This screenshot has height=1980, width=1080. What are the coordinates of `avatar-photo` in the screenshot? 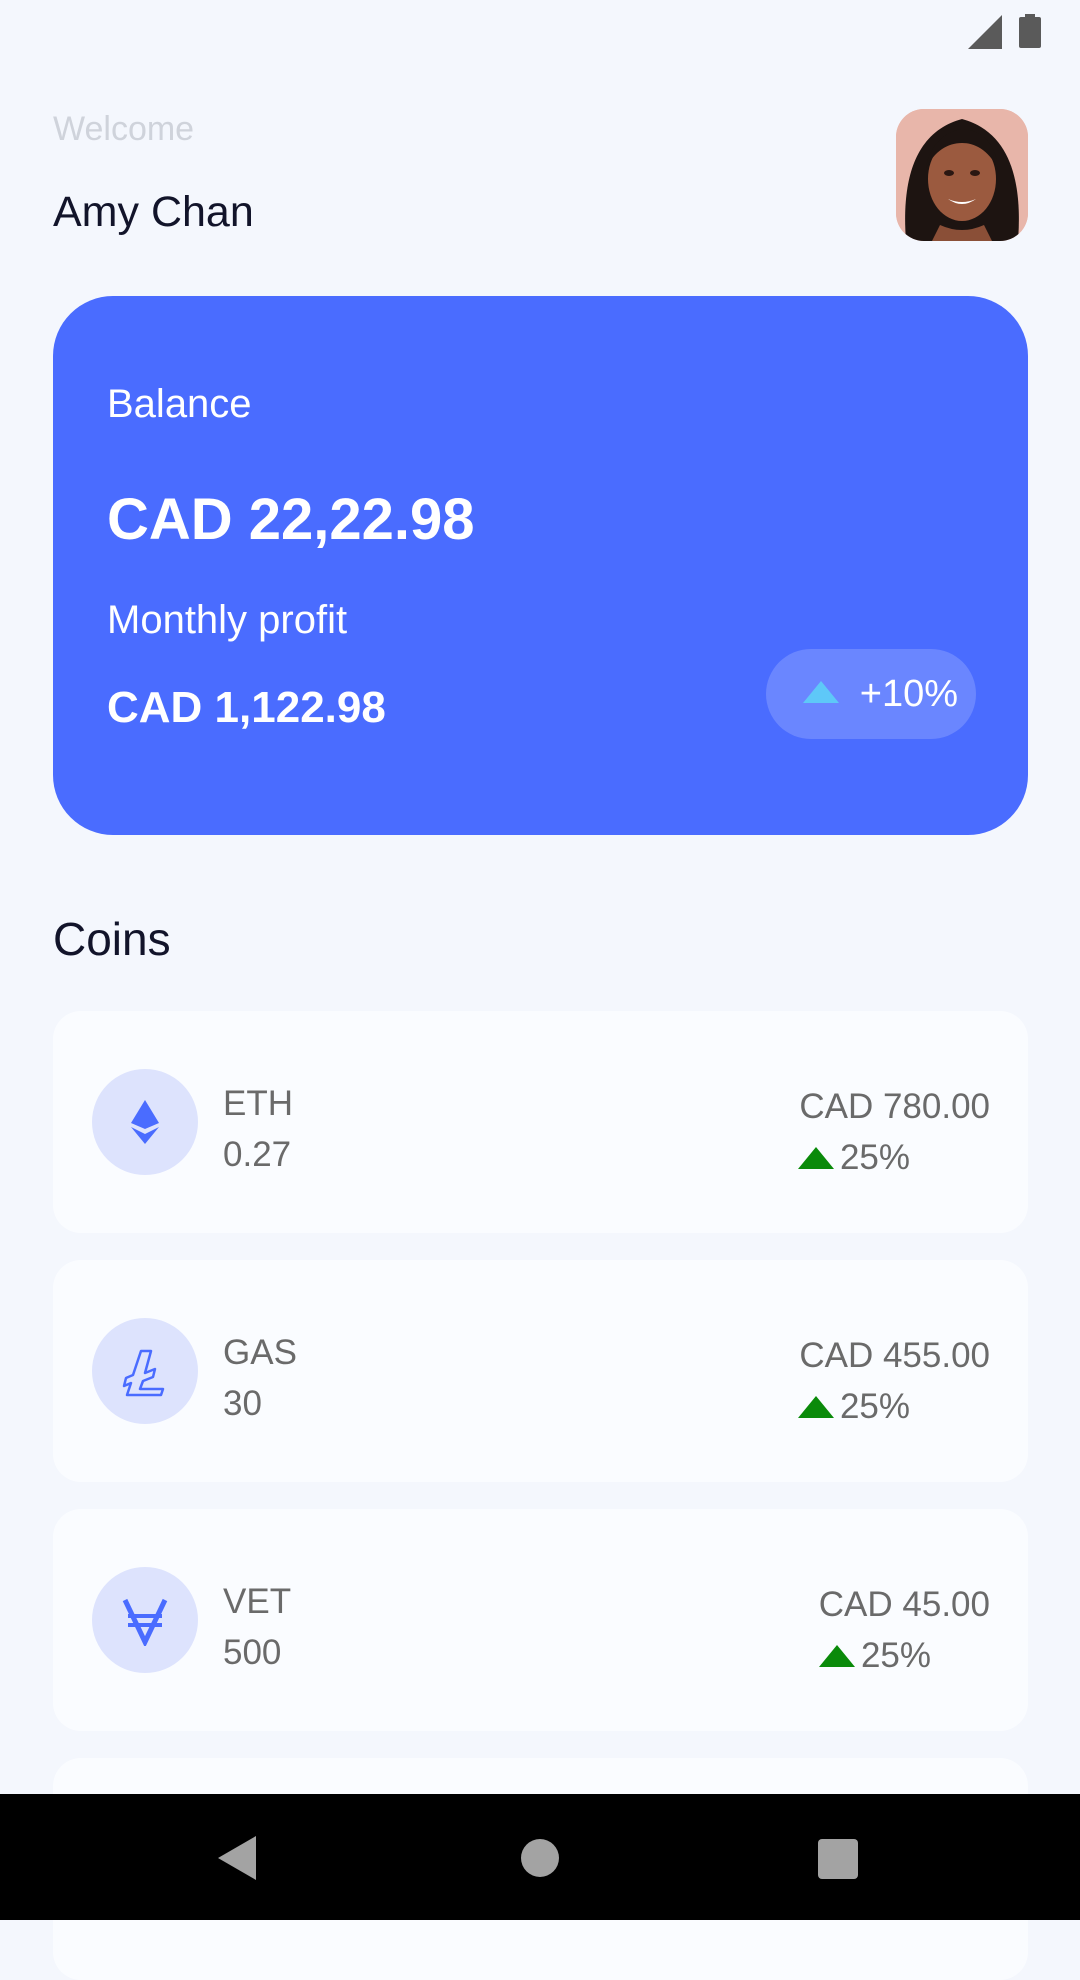 It's located at (962, 175).